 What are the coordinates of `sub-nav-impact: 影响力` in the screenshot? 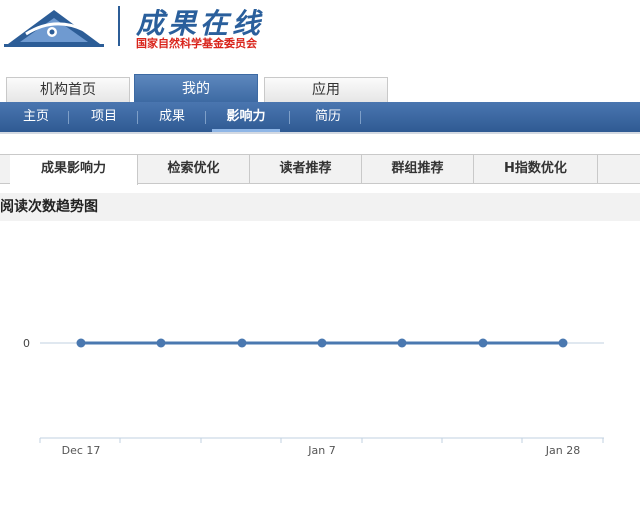 It's located at (246, 117).